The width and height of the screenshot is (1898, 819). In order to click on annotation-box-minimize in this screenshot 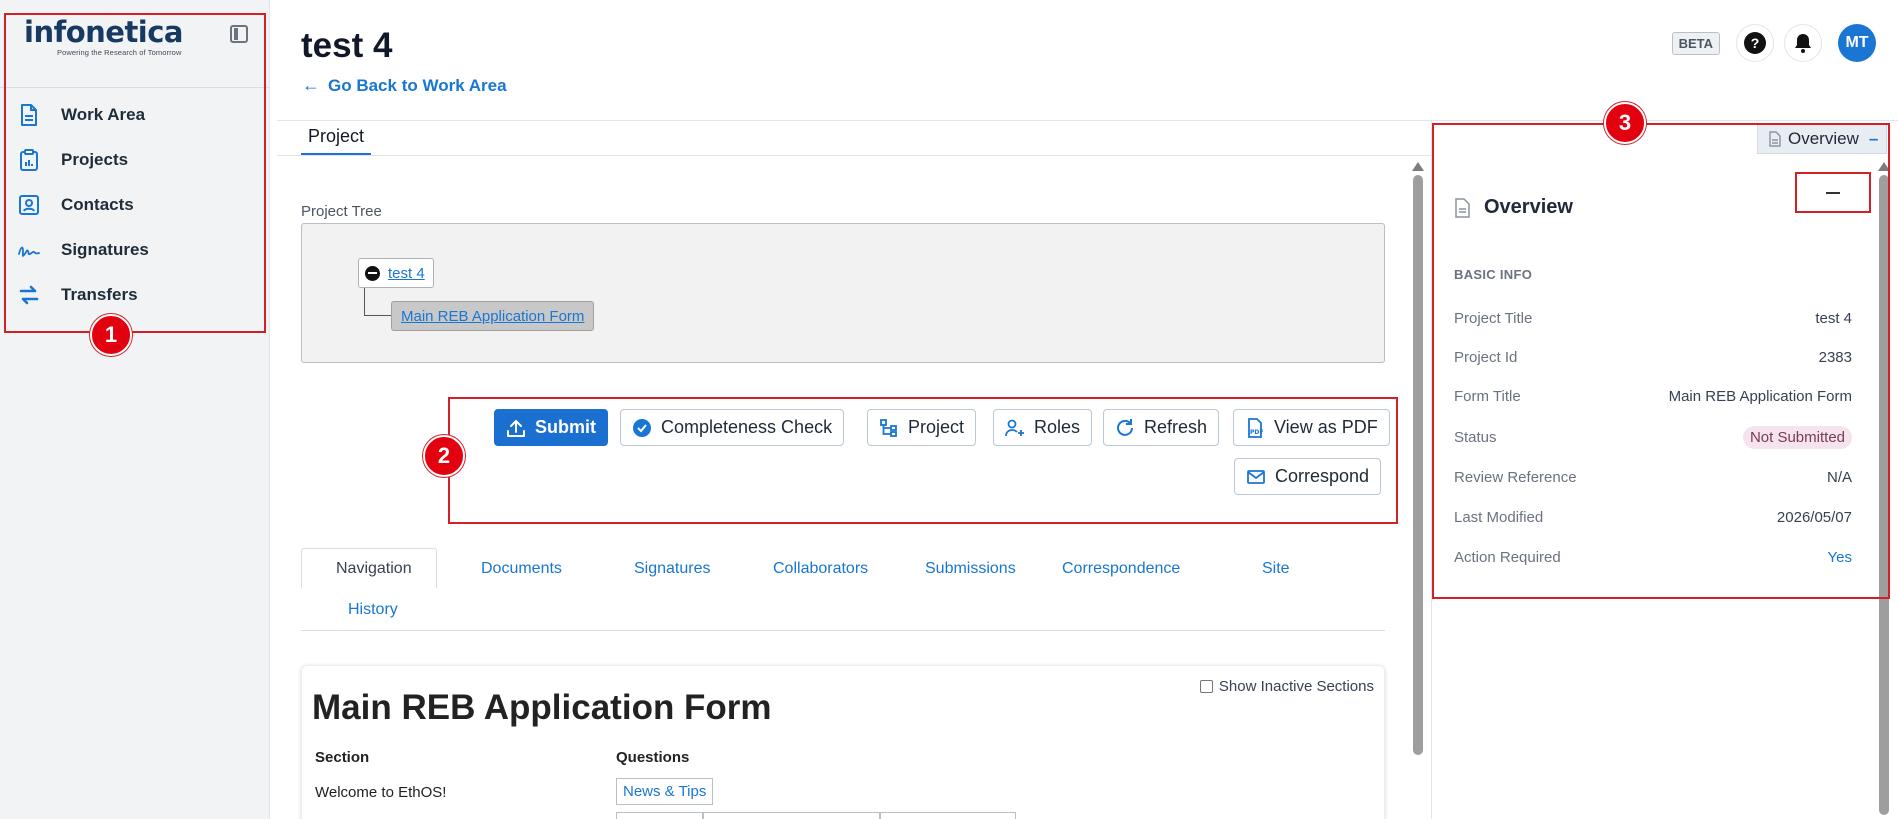, I will do `click(1833, 192)`.